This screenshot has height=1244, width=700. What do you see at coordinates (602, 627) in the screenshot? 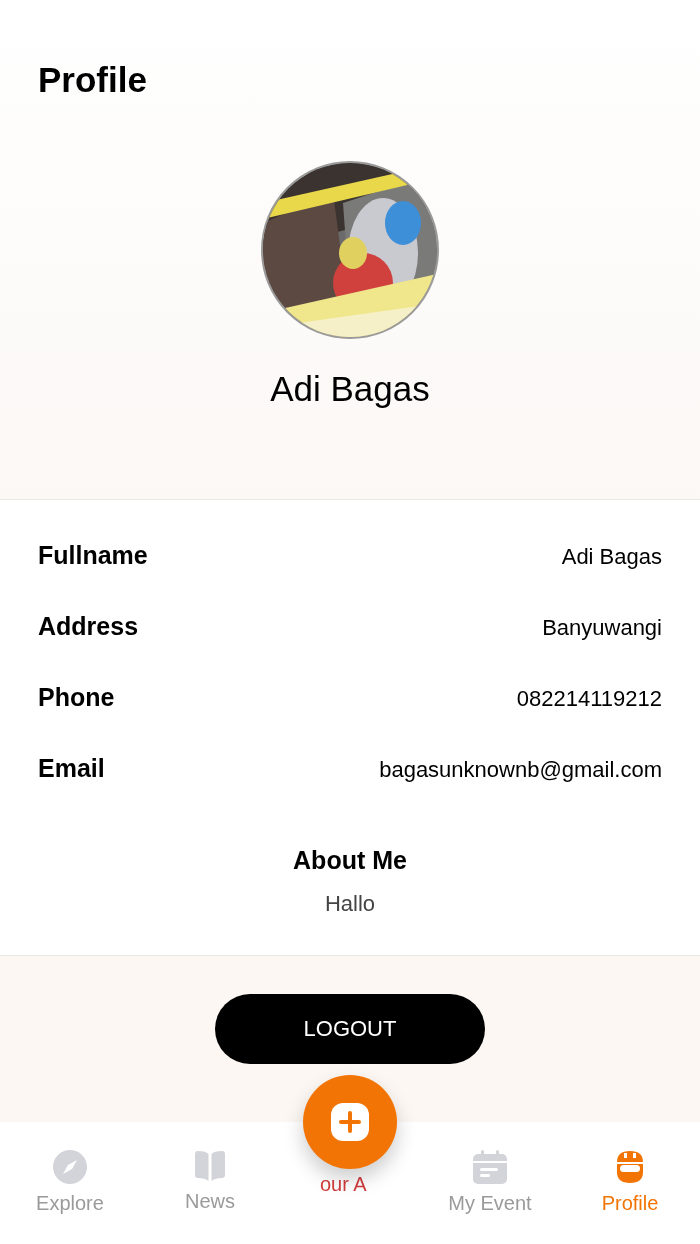
I see `field-value: Banyuwangi` at bounding box center [602, 627].